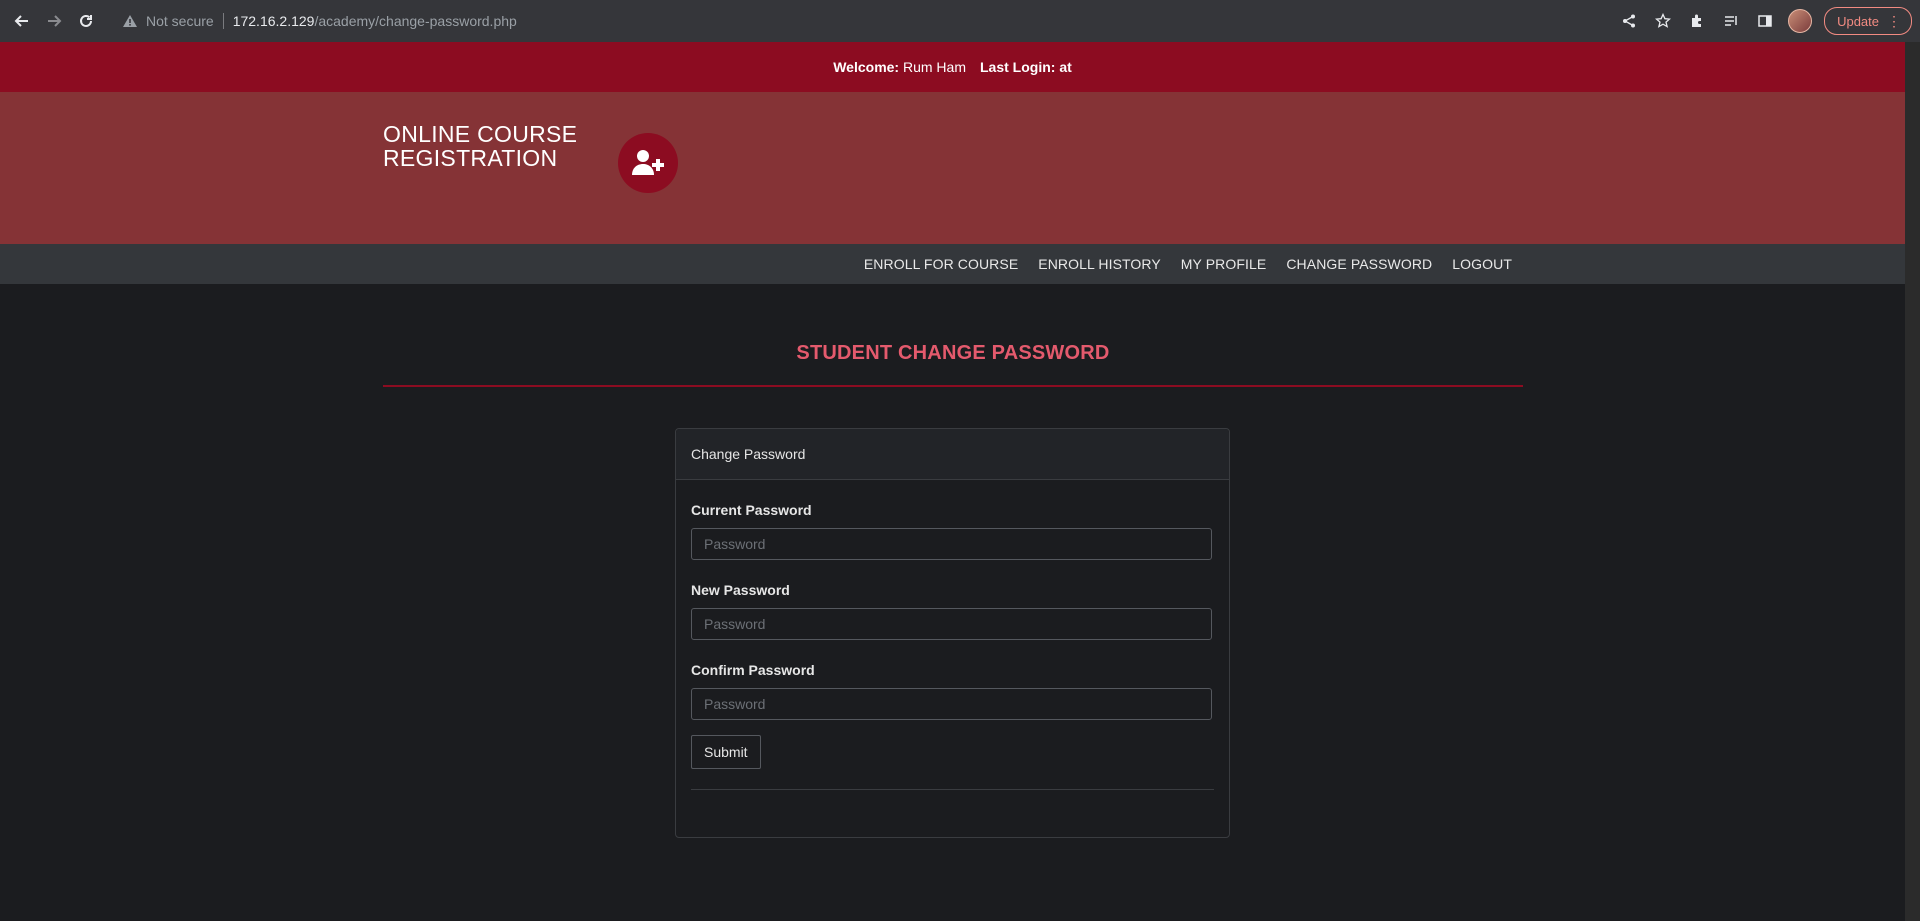 The width and height of the screenshot is (1920, 921). Describe the element at coordinates (86, 21) in the screenshot. I see `reload-icon` at that location.